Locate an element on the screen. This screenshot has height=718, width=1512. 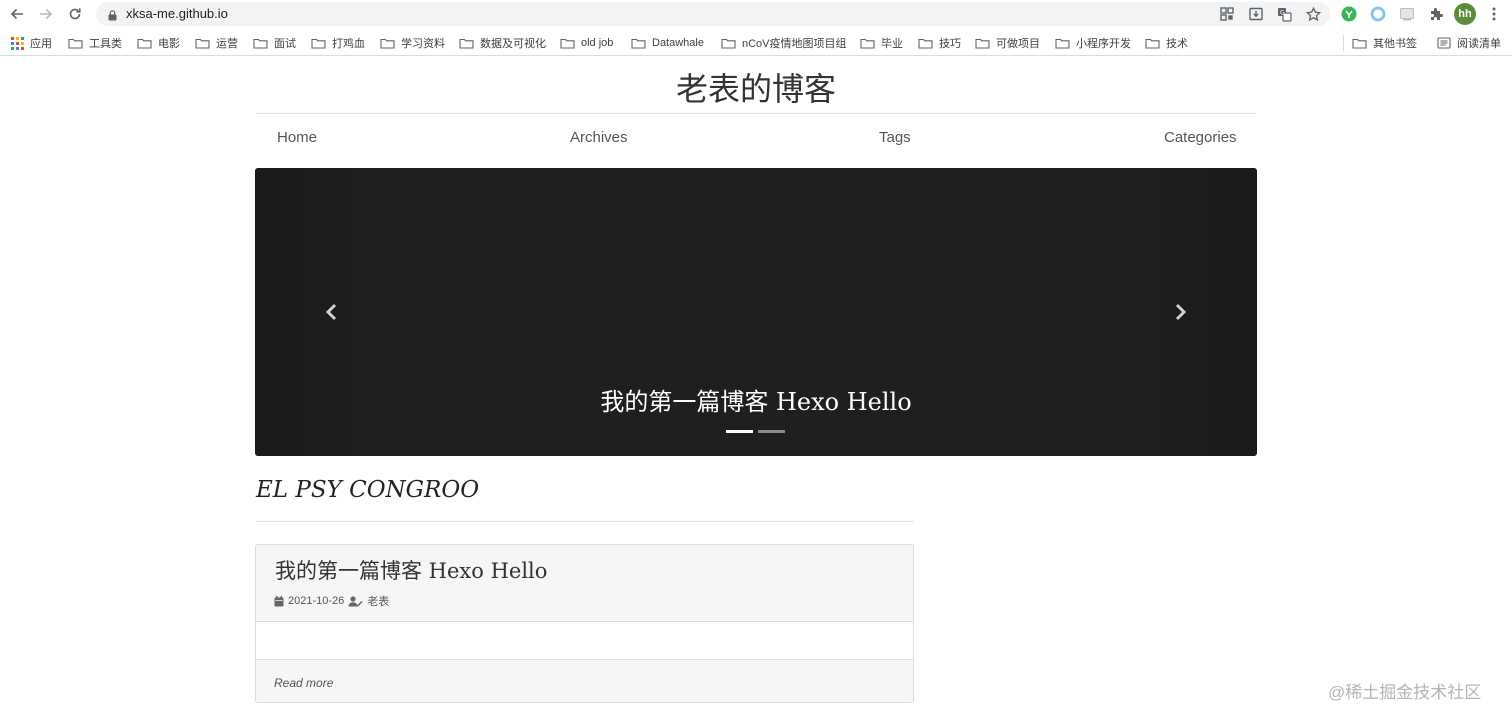
bookmark-other: 其他书签 is located at coordinates (1384, 43).